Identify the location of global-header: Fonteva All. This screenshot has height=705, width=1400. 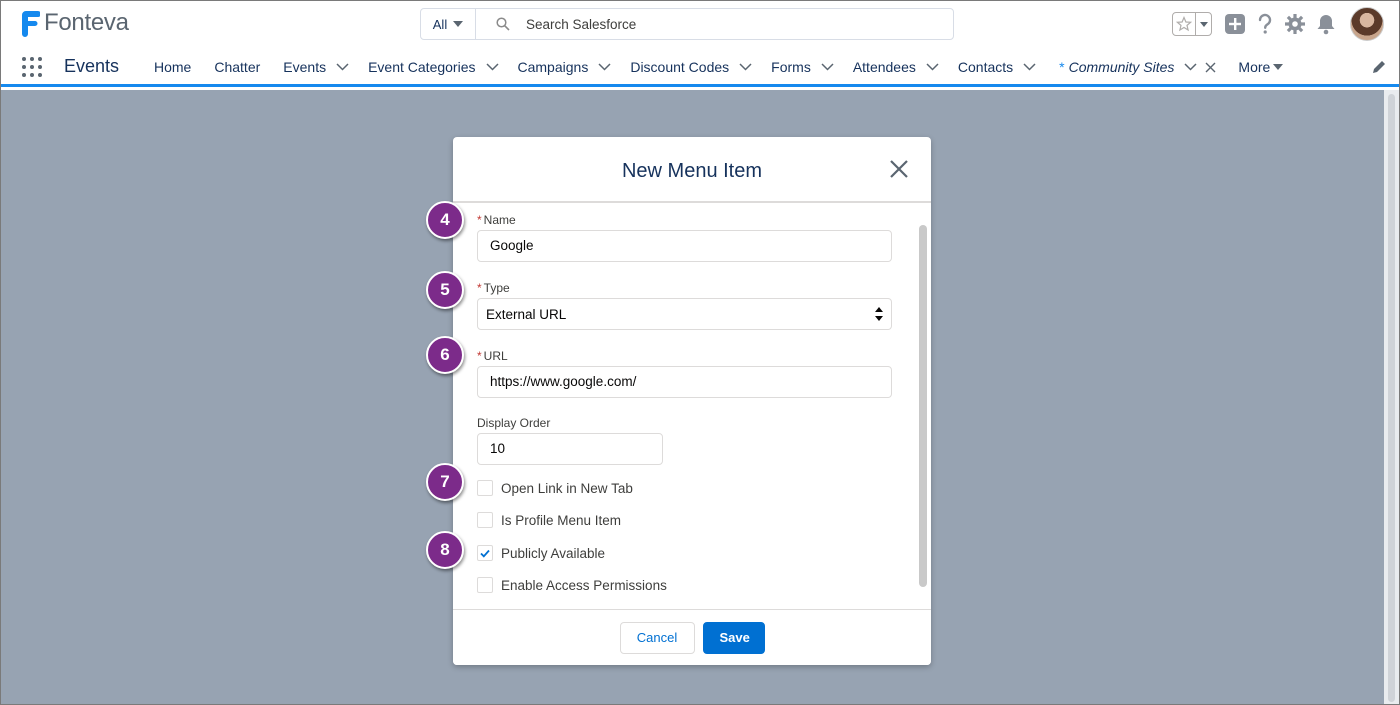
(700, 24).